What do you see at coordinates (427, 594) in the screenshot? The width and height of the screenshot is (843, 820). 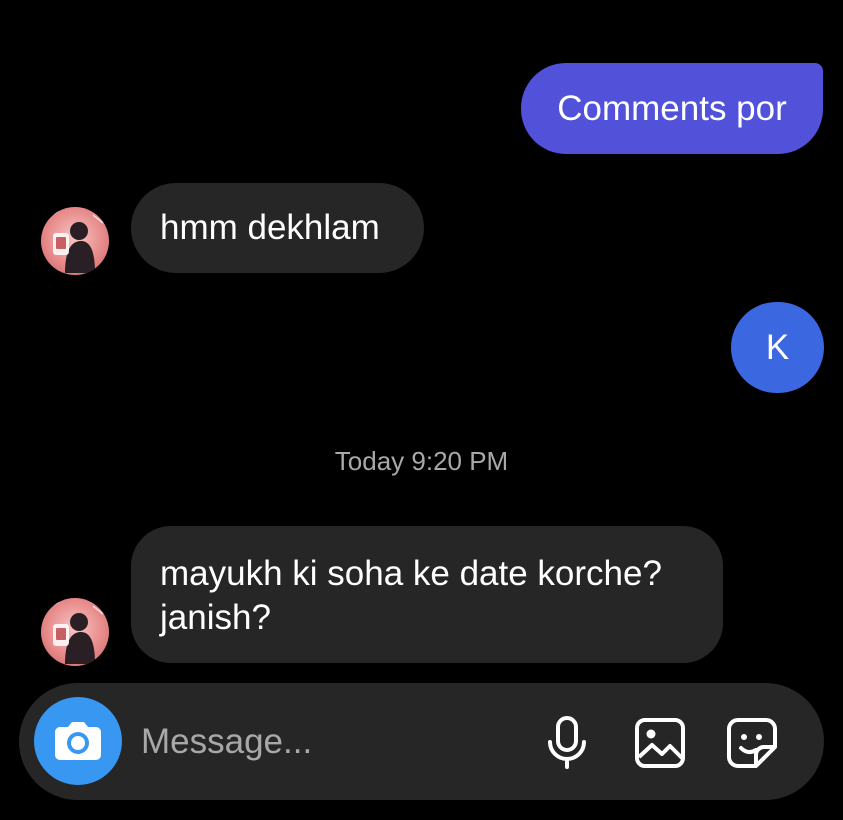 I see `incoming-message-bubble: mayukh ki soha ke date korche? janish?` at bounding box center [427, 594].